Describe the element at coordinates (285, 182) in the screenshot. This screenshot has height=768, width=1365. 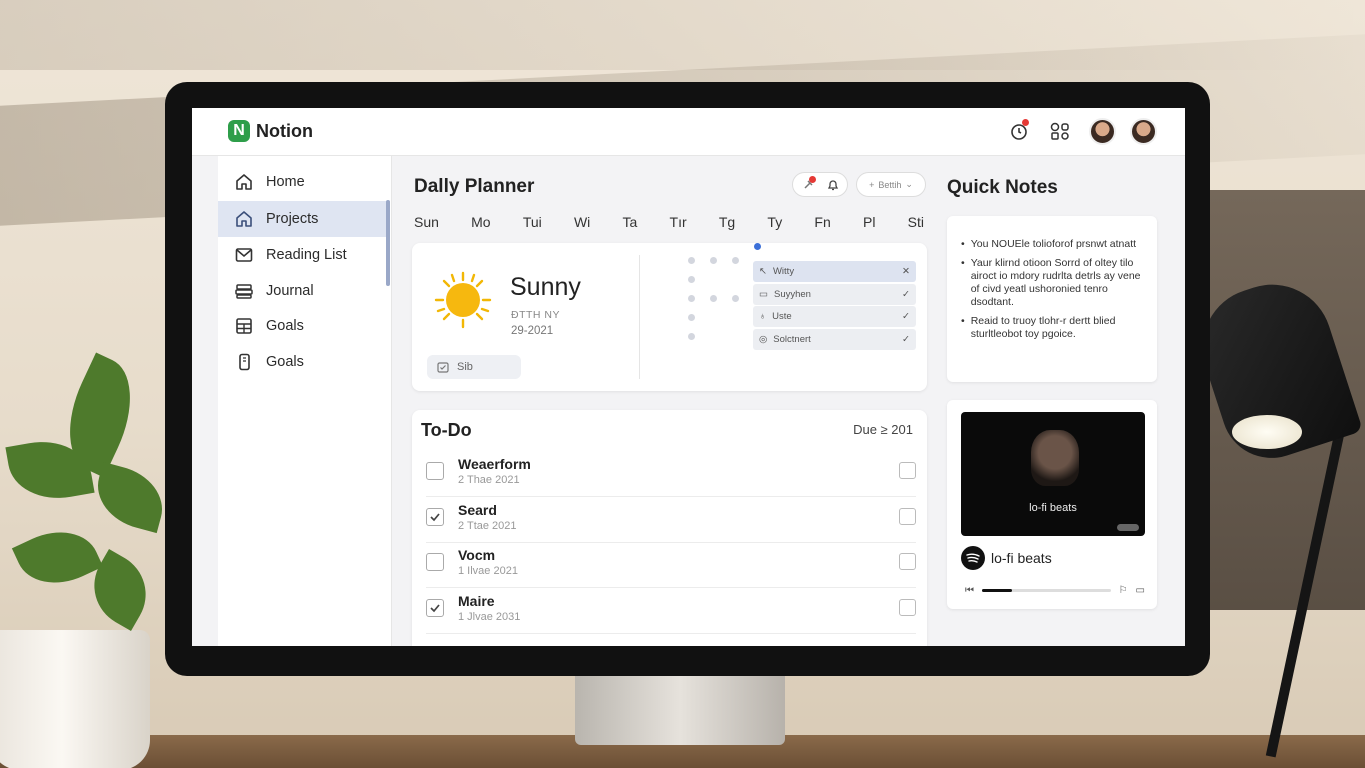
I see `sidebar-item-label: Home` at that location.